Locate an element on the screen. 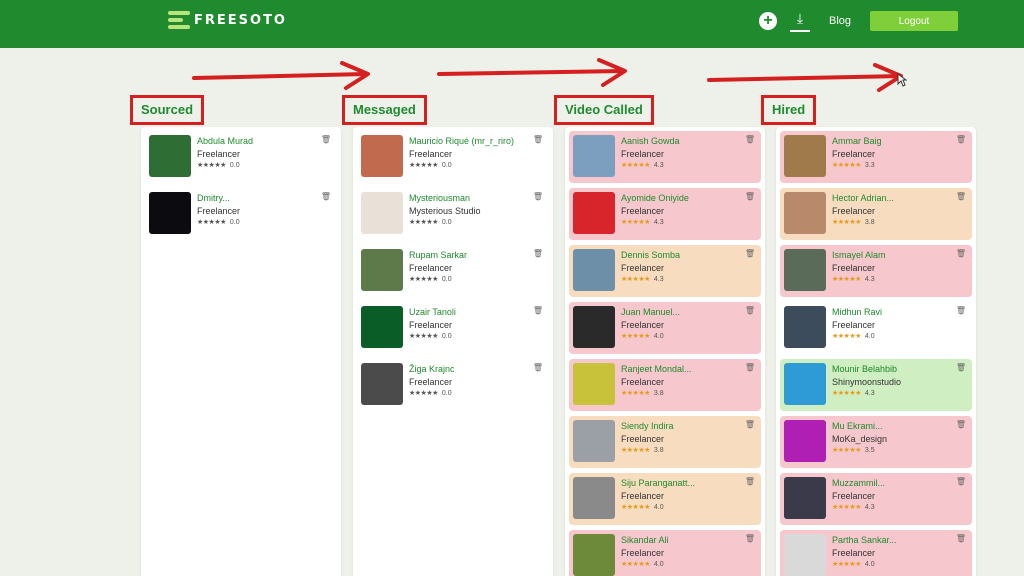  candidate-card: Midhun Ravi Freelancer ★★★★★ 4.0 🗑 is located at coordinates (876, 328).